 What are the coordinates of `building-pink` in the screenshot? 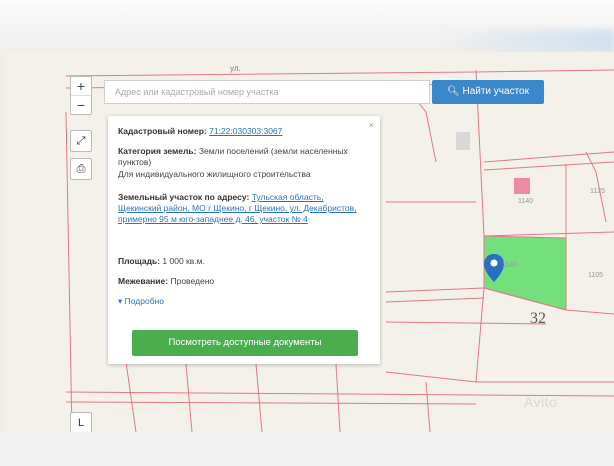 It's located at (522, 186).